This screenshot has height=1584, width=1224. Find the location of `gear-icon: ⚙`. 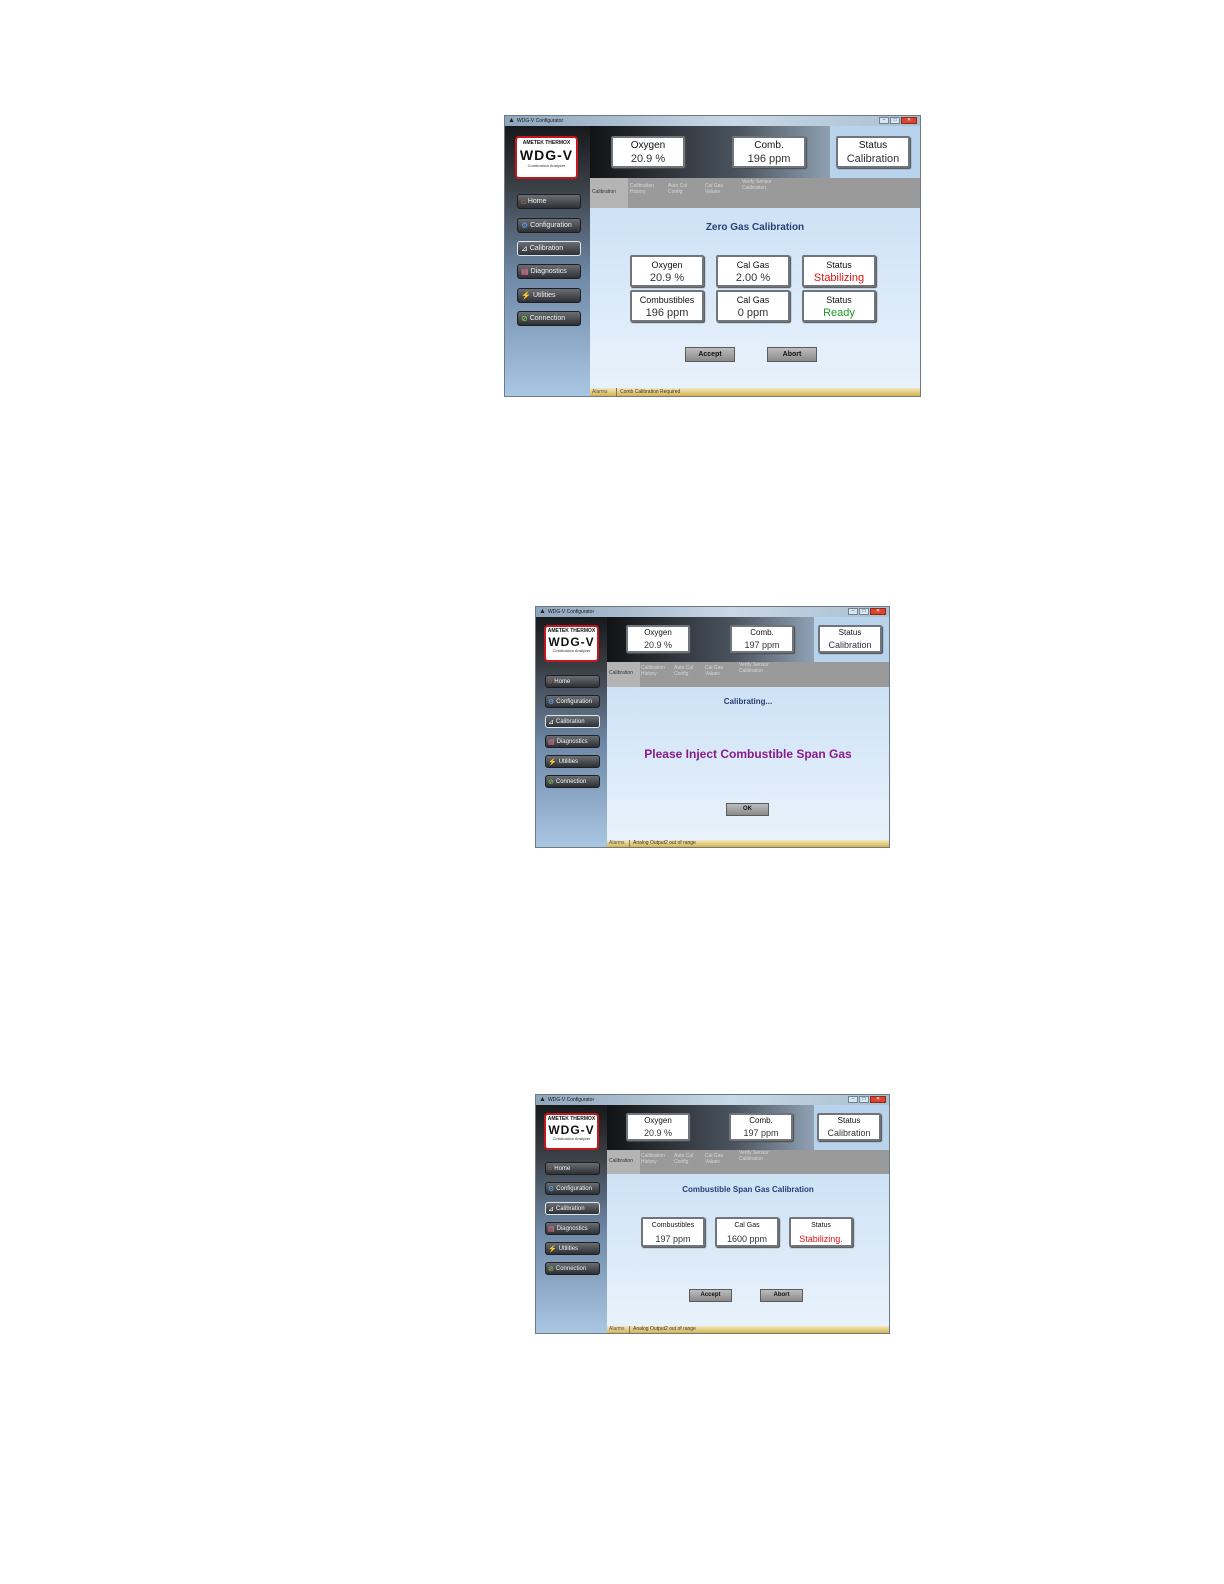

gear-icon: ⚙ is located at coordinates (551, 702).